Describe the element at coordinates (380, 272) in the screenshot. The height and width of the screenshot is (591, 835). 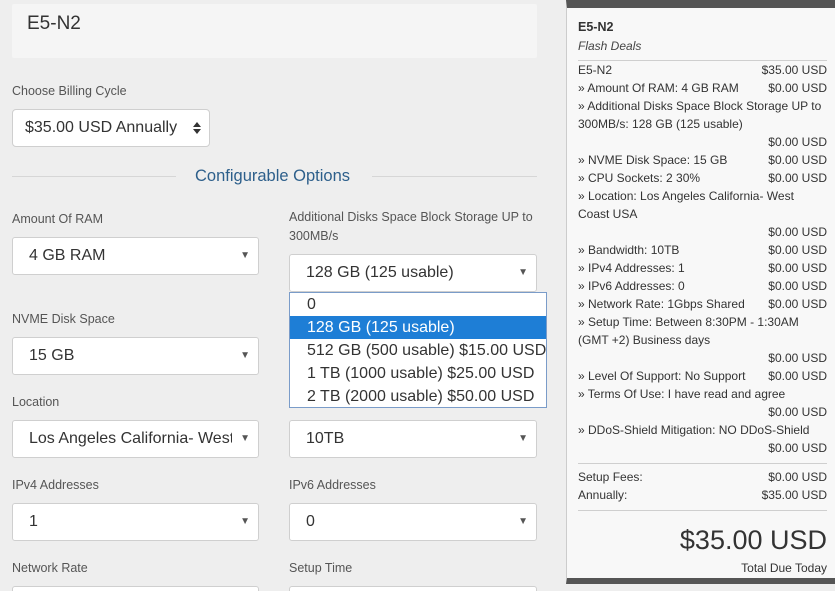
I see `disk-block-value: 128 GB (125 usable)` at that location.